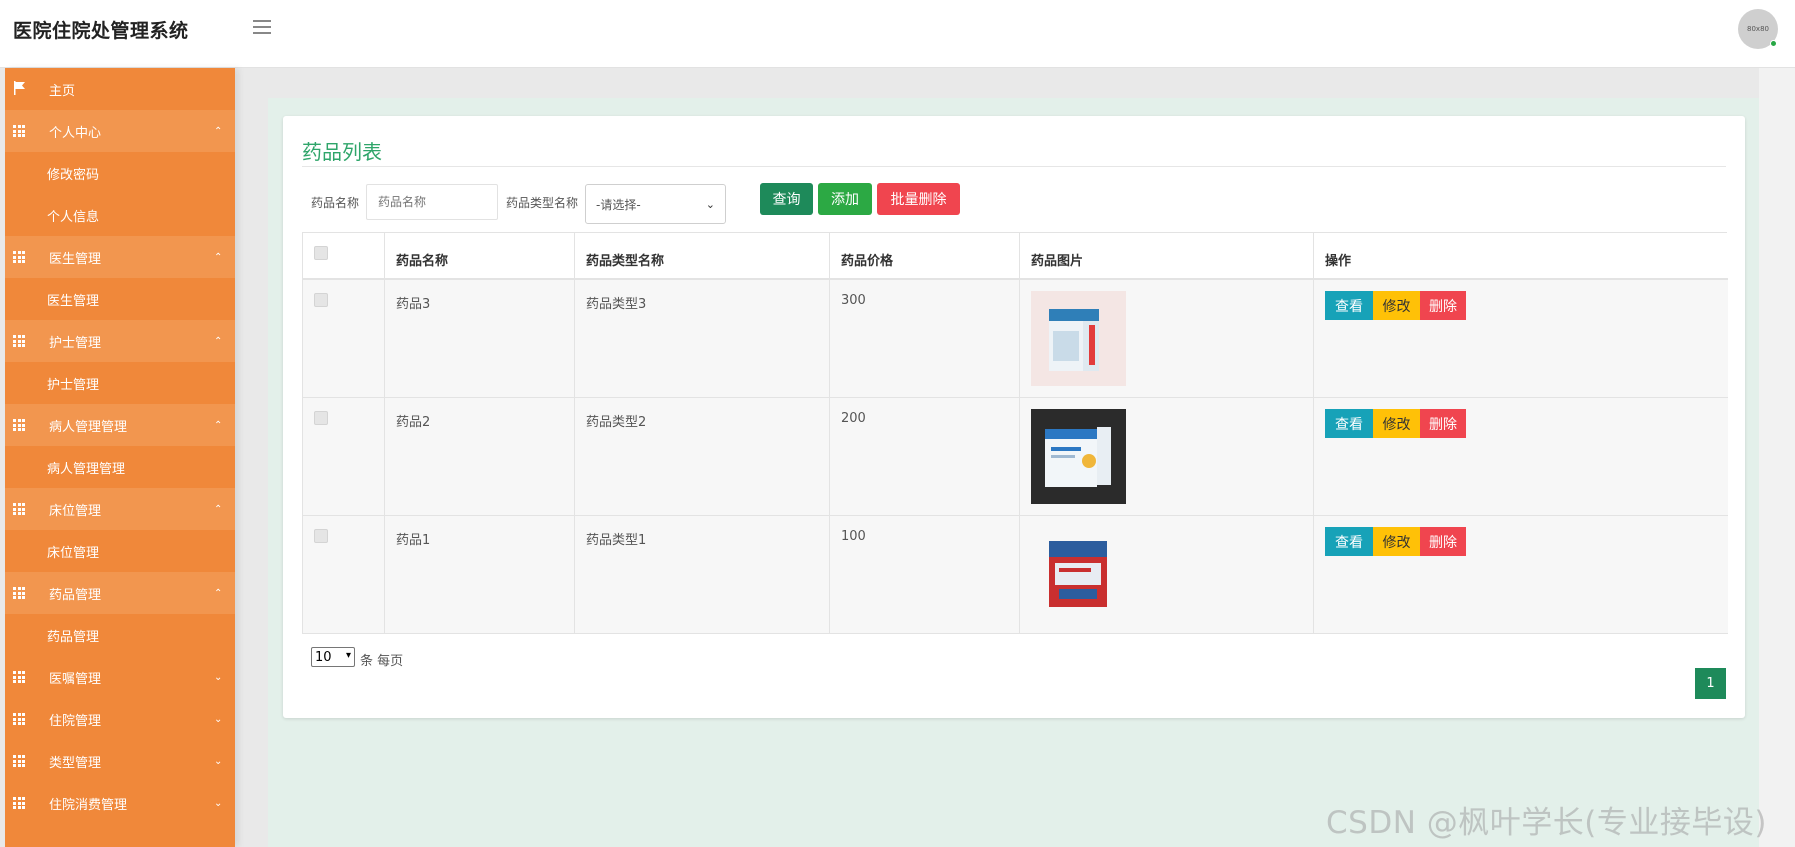  What do you see at coordinates (120, 761) in the screenshot?
I see `sidebar-group-8: 类型管理 ⌄` at bounding box center [120, 761].